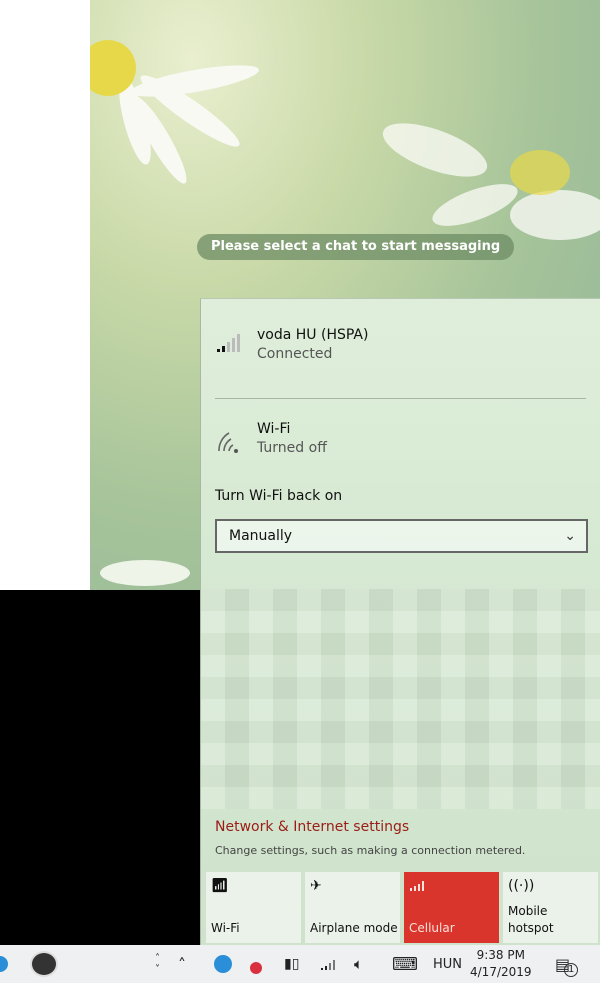  Describe the element at coordinates (182, 964) in the screenshot. I see `show-hidden-icons-chevron-icon: ˄` at that location.